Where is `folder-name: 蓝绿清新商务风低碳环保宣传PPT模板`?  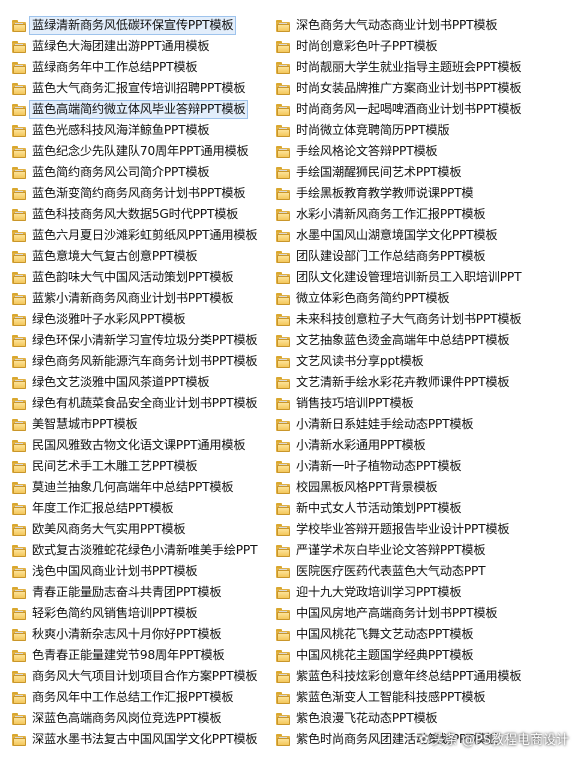 folder-name: 蓝绿清新商务风低碳环保宣传PPT模板 is located at coordinates (132, 25).